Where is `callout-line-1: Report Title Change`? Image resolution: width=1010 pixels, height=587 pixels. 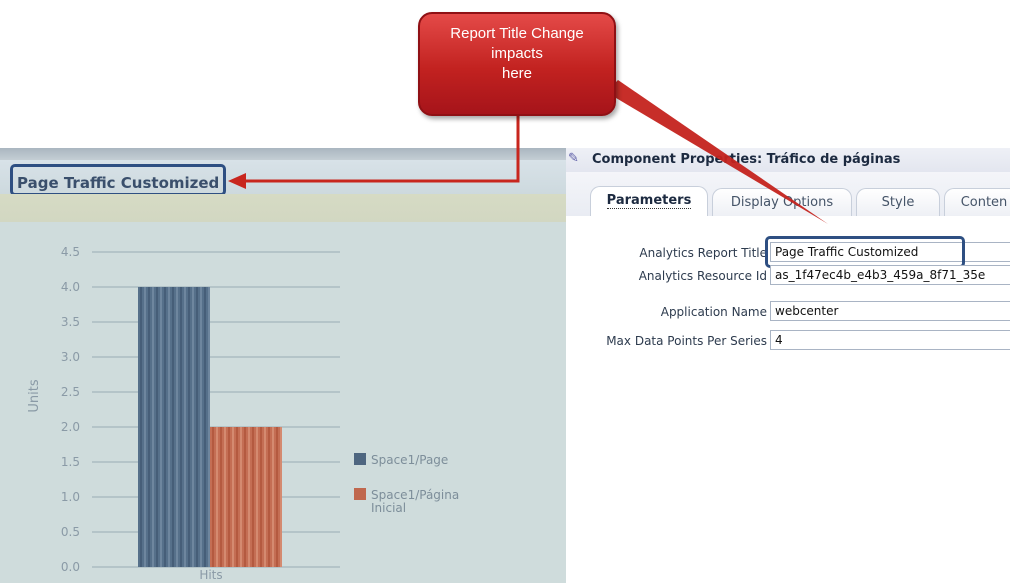 callout-line-1: Report Title Change is located at coordinates (517, 33).